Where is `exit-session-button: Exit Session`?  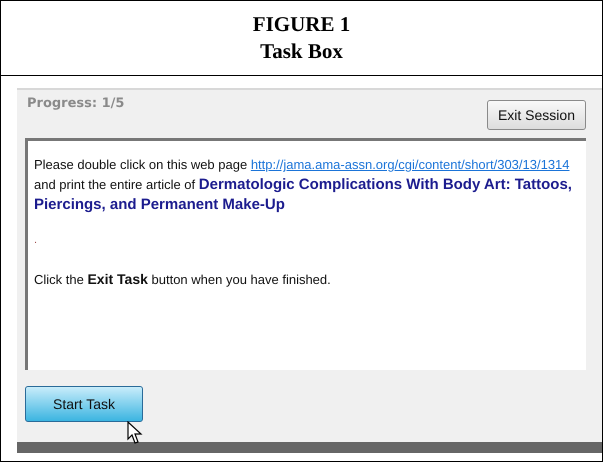
exit-session-button: Exit Session is located at coordinates (536, 115).